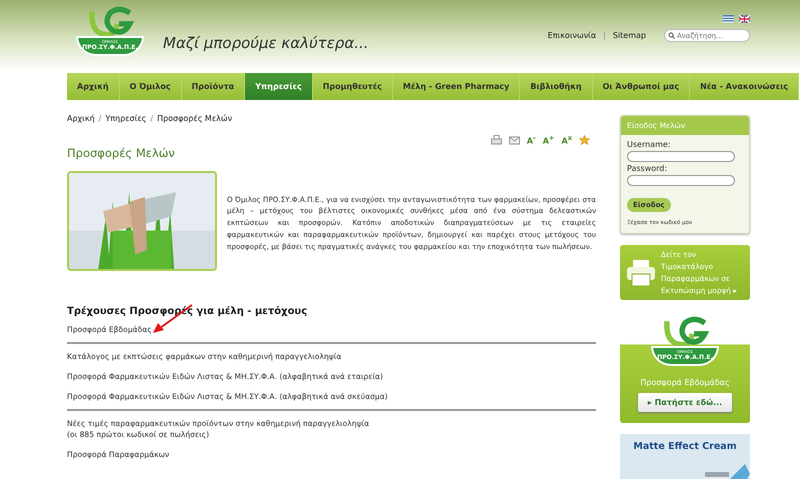  What do you see at coordinates (279, 86) in the screenshot?
I see `nav-tab: Υπηρεσίες` at bounding box center [279, 86].